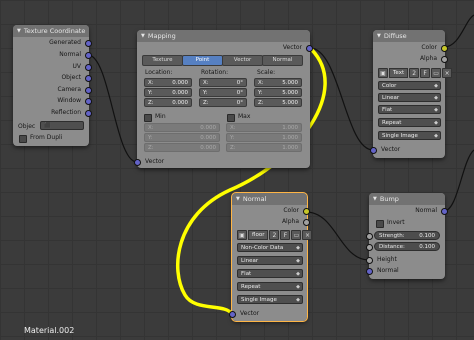  What do you see at coordinates (278, 92) in the screenshot?
I see `scale-y-field: Y: 5.000` at bounding box center [278, 92].